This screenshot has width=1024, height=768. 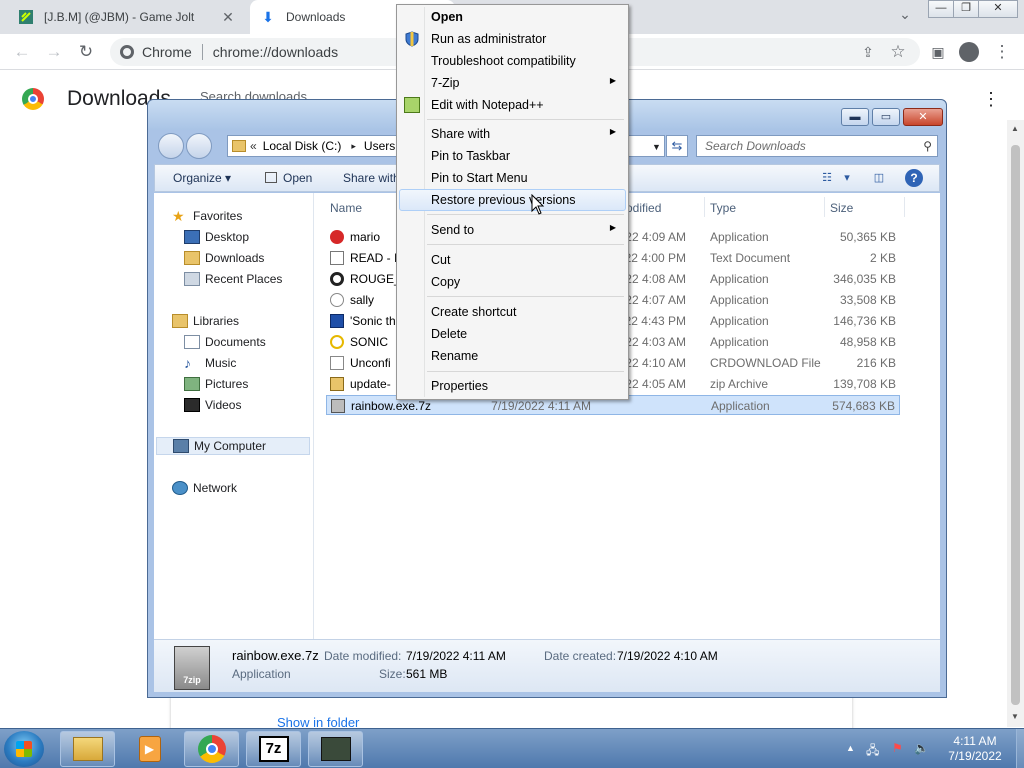 I want to click on menu-delete: Delete, so click(x=512, y=334).